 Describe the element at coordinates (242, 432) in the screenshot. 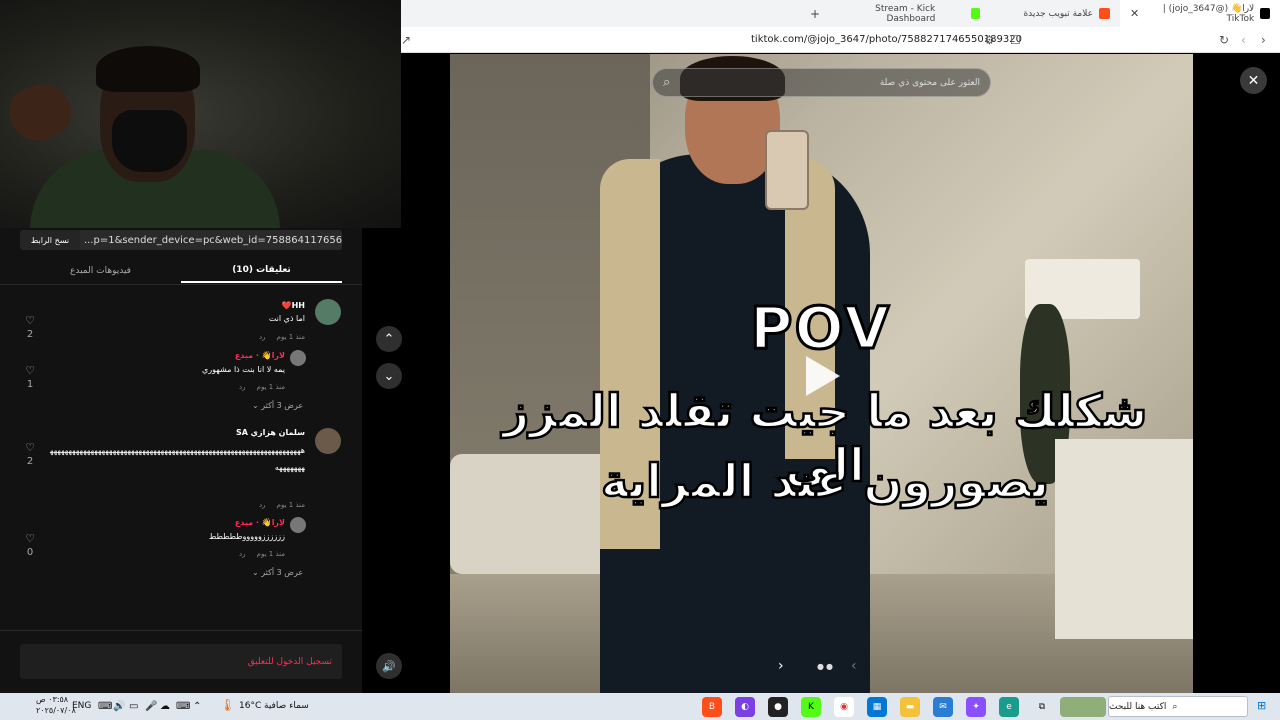

I see `comment-author: سلمان هزازي SA` at that location.